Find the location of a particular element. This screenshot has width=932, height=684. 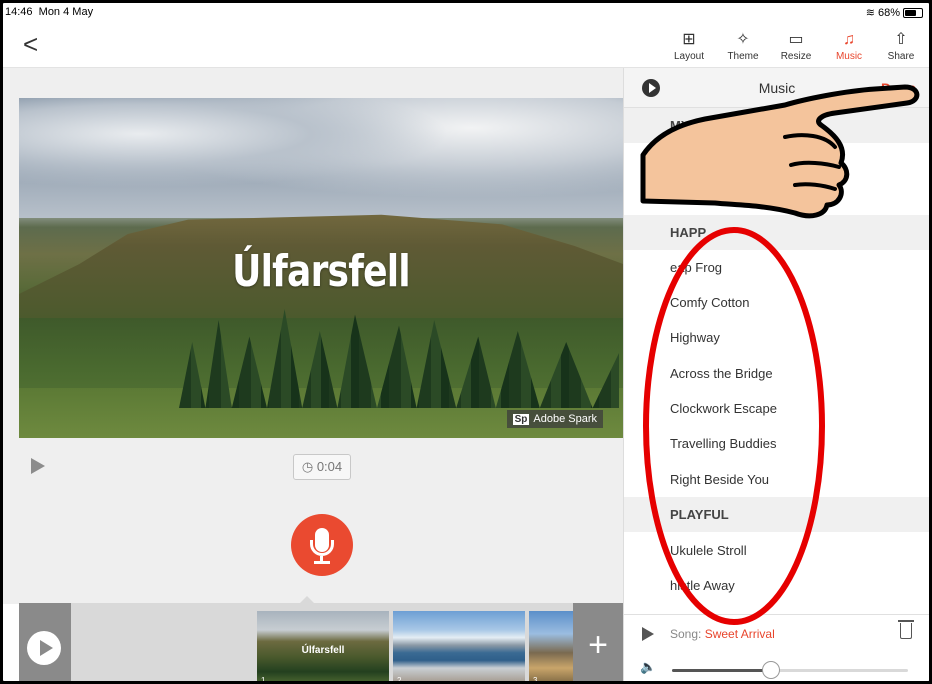

slide-duration: ◷ 0:04 is located at coordinates (322, 467).